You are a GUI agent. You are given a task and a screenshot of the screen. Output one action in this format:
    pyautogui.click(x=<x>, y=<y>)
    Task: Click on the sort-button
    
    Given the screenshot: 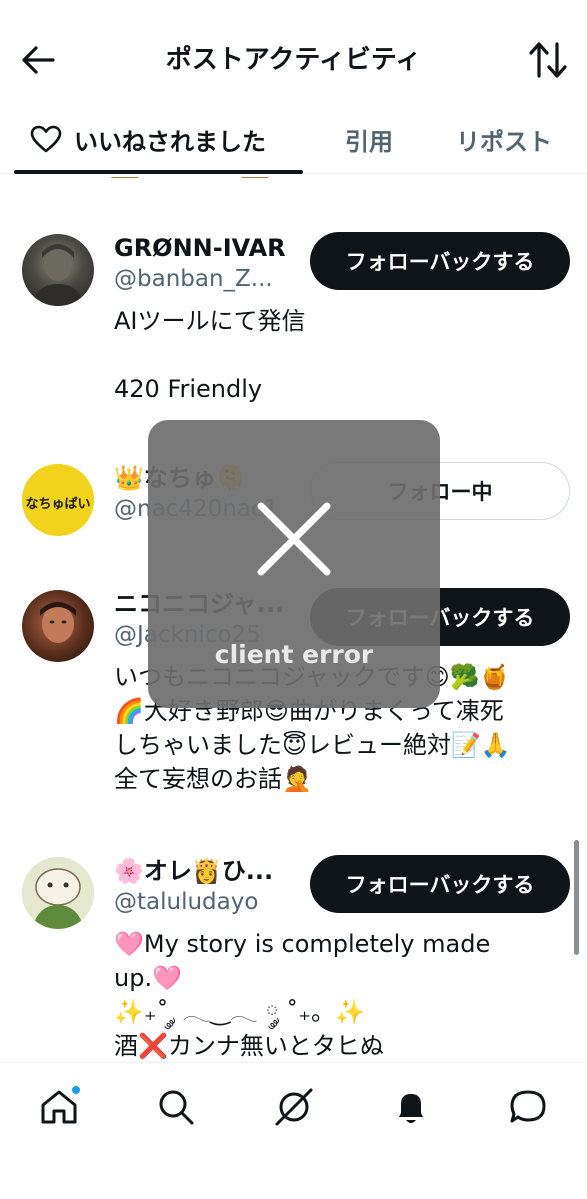 What is the action you would take?
    pyautogui.click(x=548, y=60)
    